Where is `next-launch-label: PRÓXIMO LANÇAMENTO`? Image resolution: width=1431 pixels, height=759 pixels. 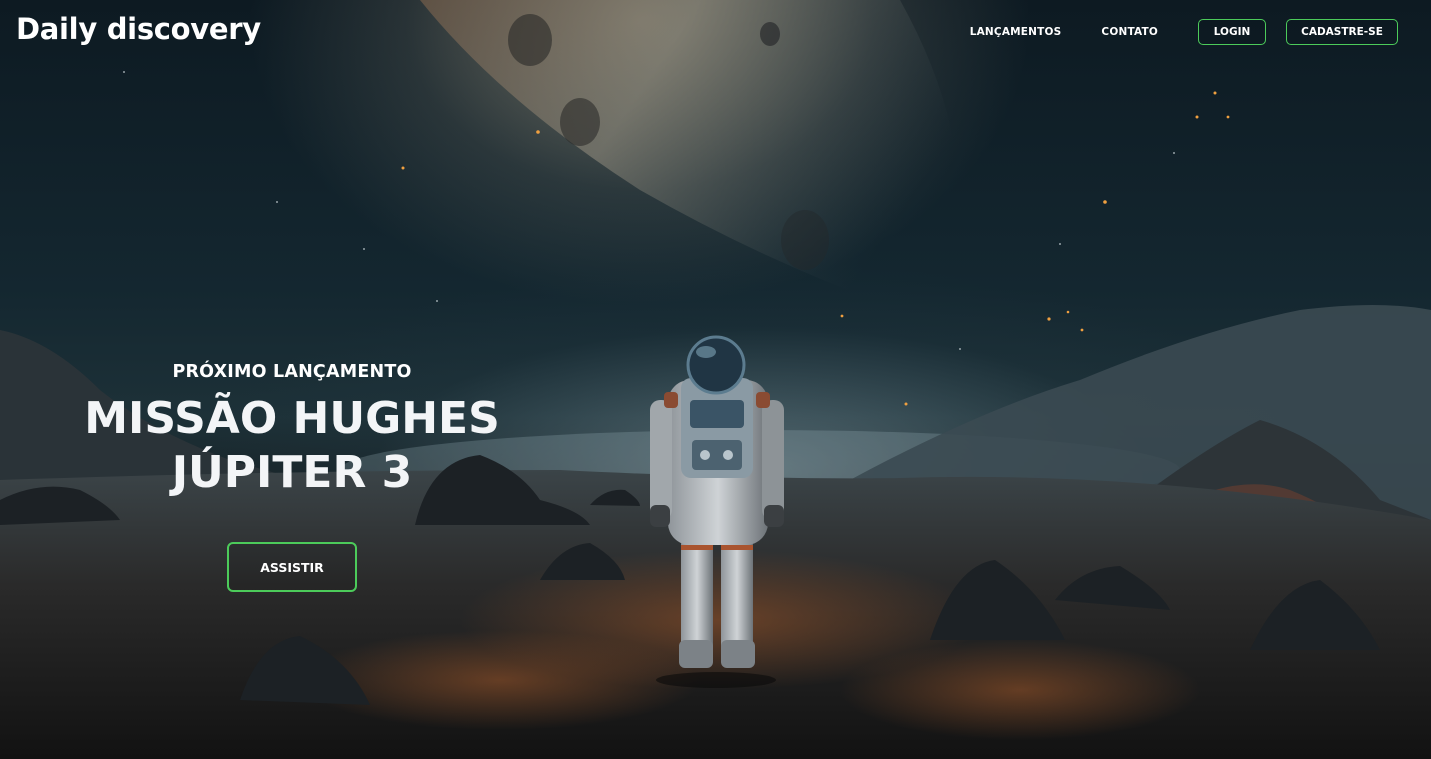 next-launch-label: PRÓXIMO LANÇAMENTO is located at coordinates (292, 372).